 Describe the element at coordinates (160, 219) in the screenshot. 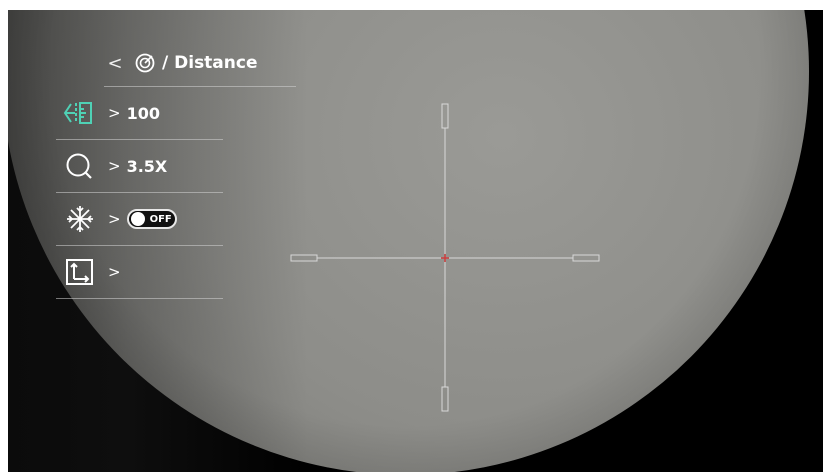

I see `toggle-state-label: OFF` at that location.